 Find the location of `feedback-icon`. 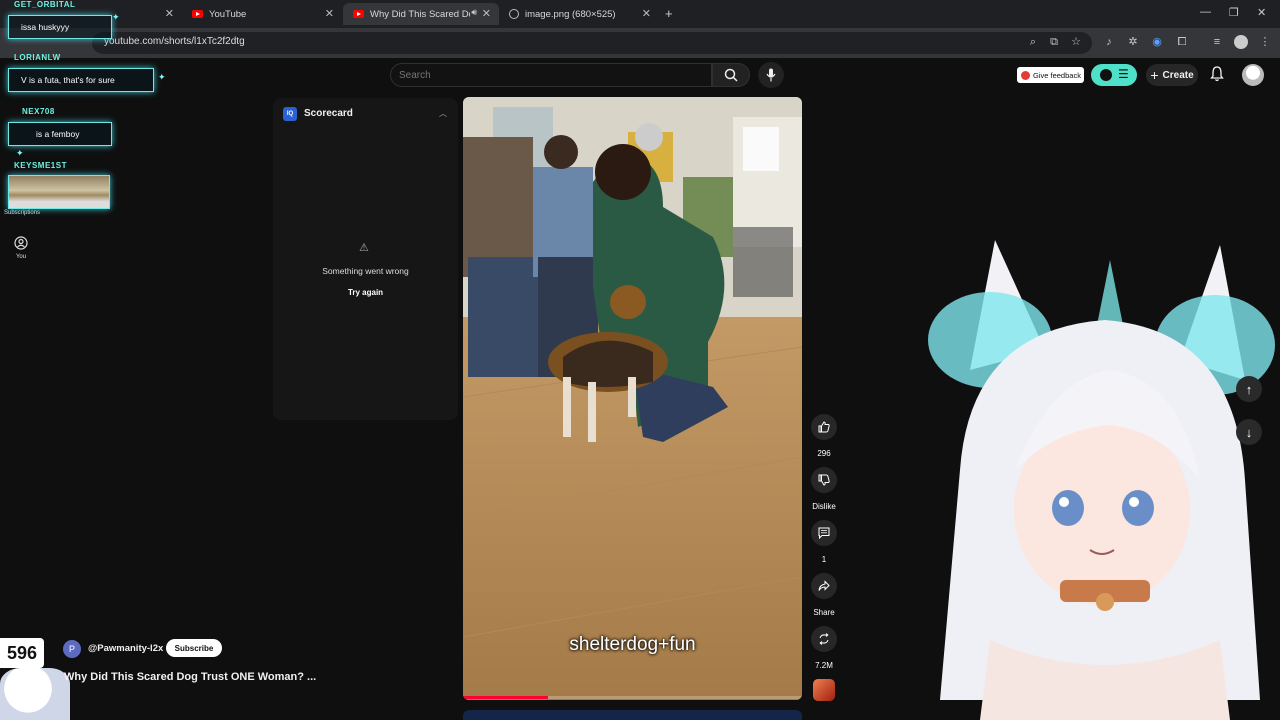

feedback-icon is located at coordinates (1025, 75).